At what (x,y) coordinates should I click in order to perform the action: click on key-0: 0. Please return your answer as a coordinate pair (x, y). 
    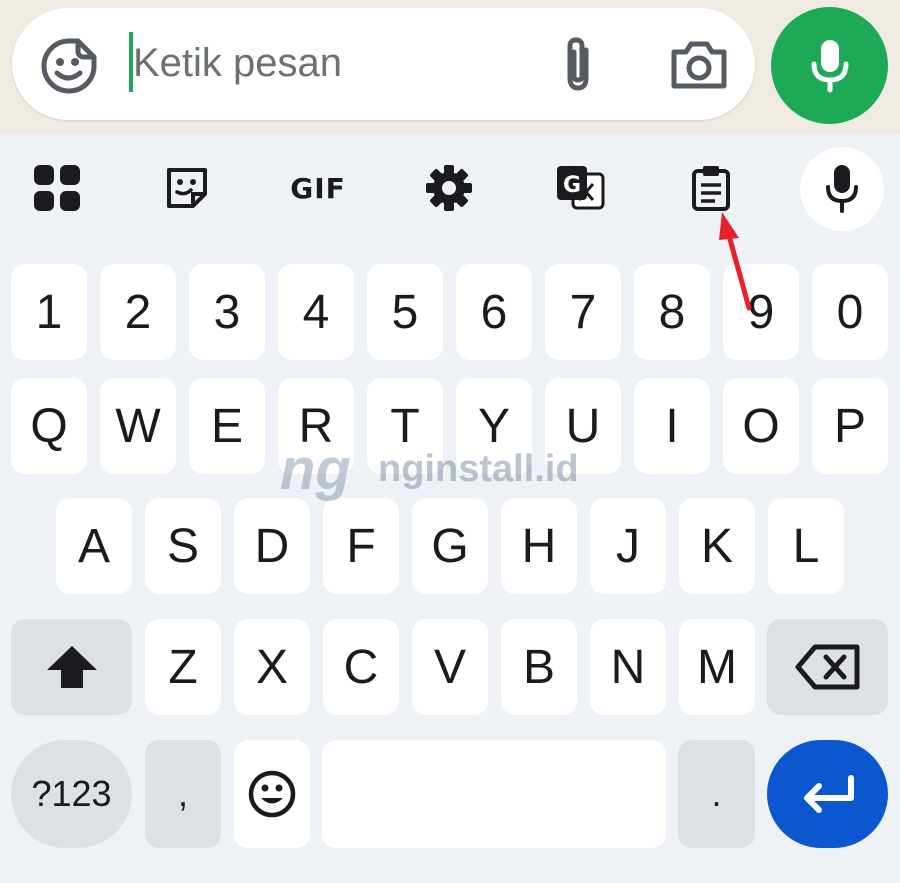
    Looking at the image, I should click on (850, 312).